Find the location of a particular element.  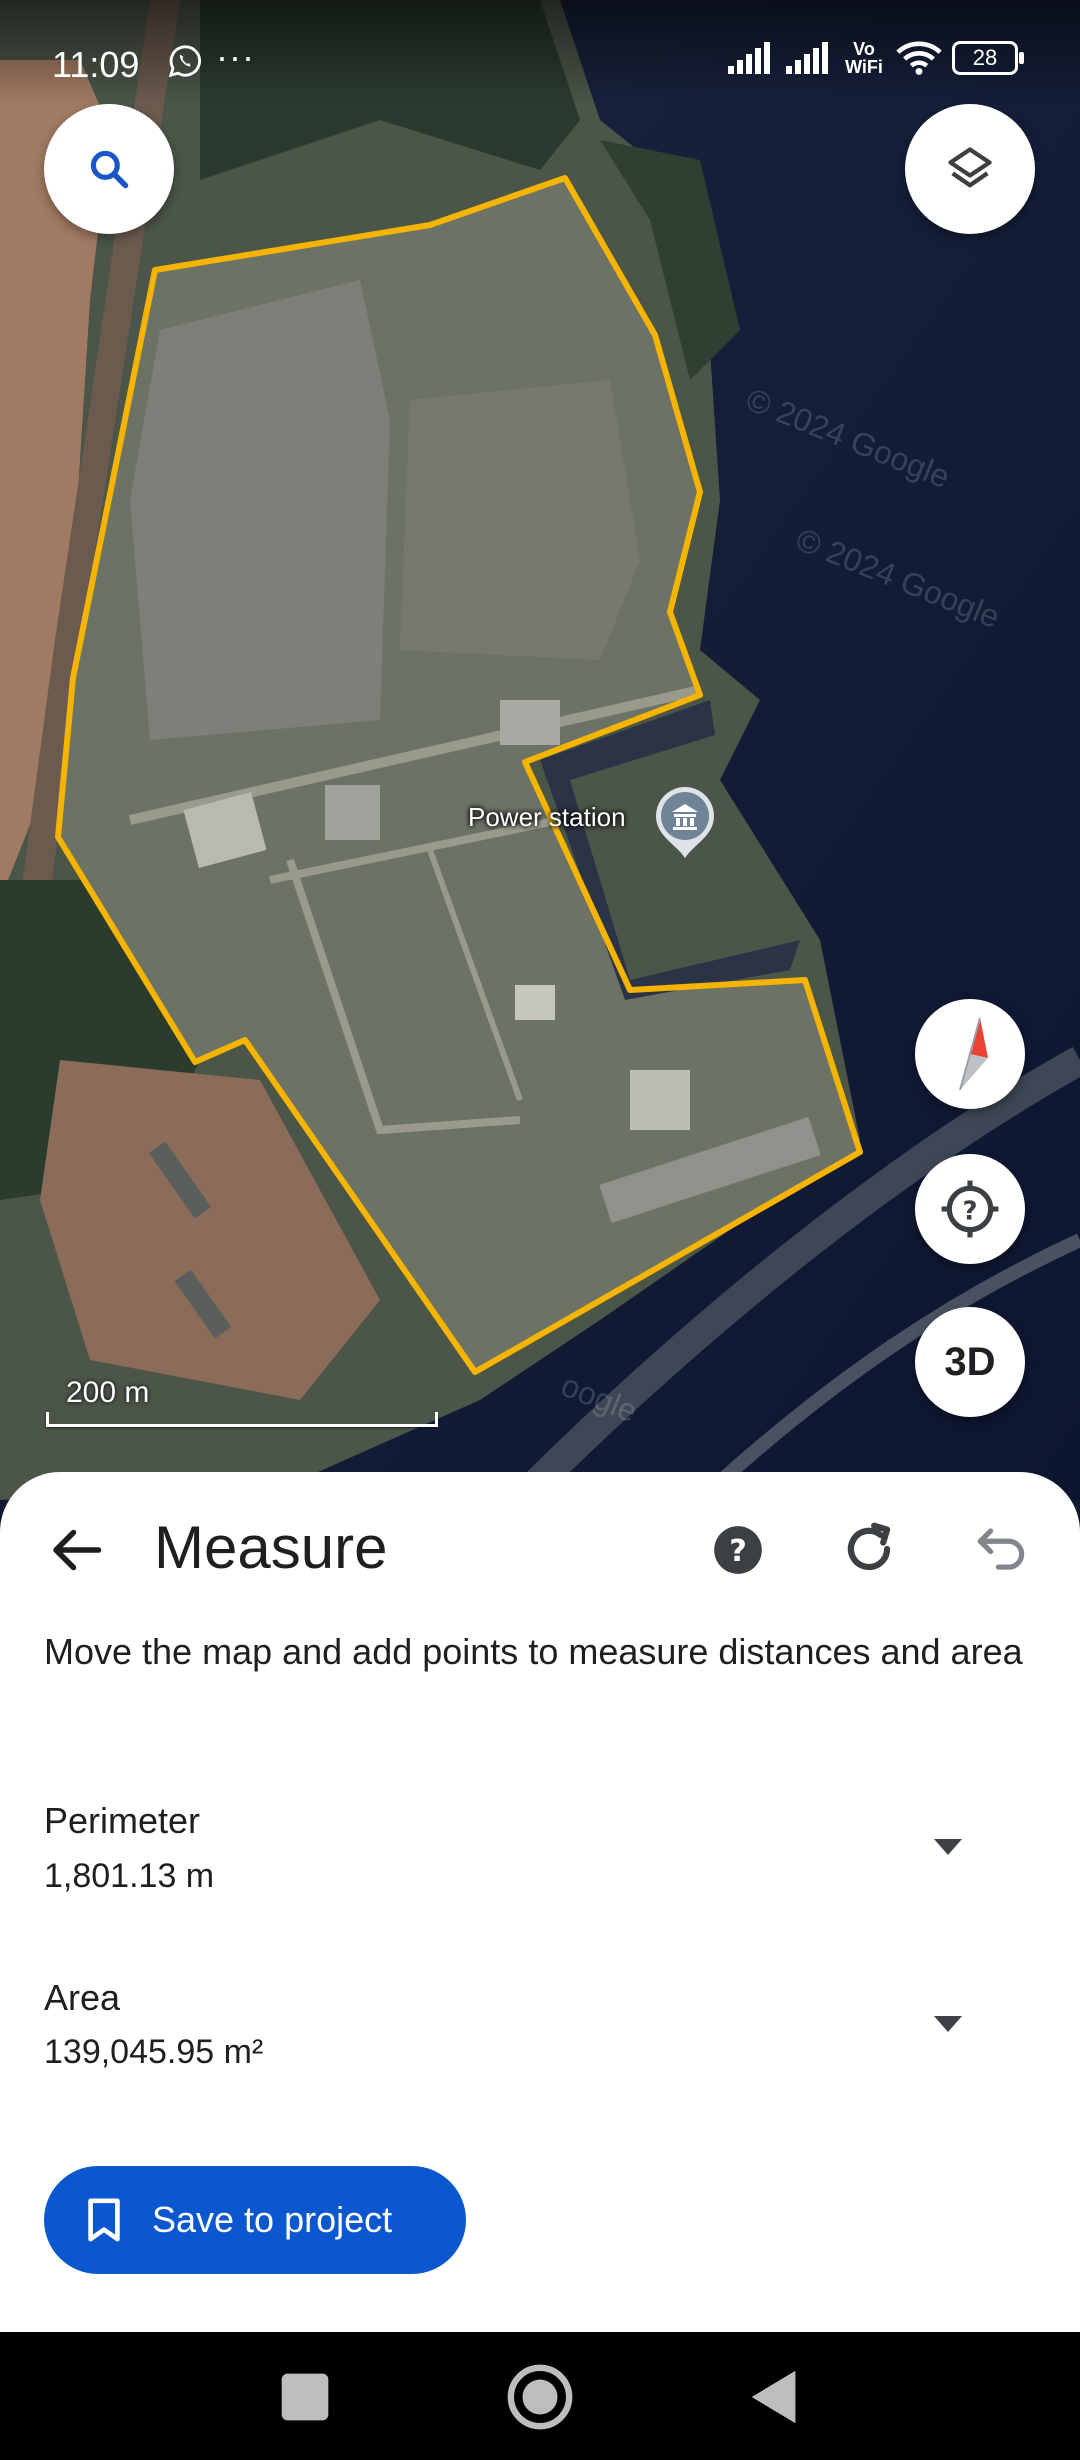

home-icon is located at coordinates (540, 2397).